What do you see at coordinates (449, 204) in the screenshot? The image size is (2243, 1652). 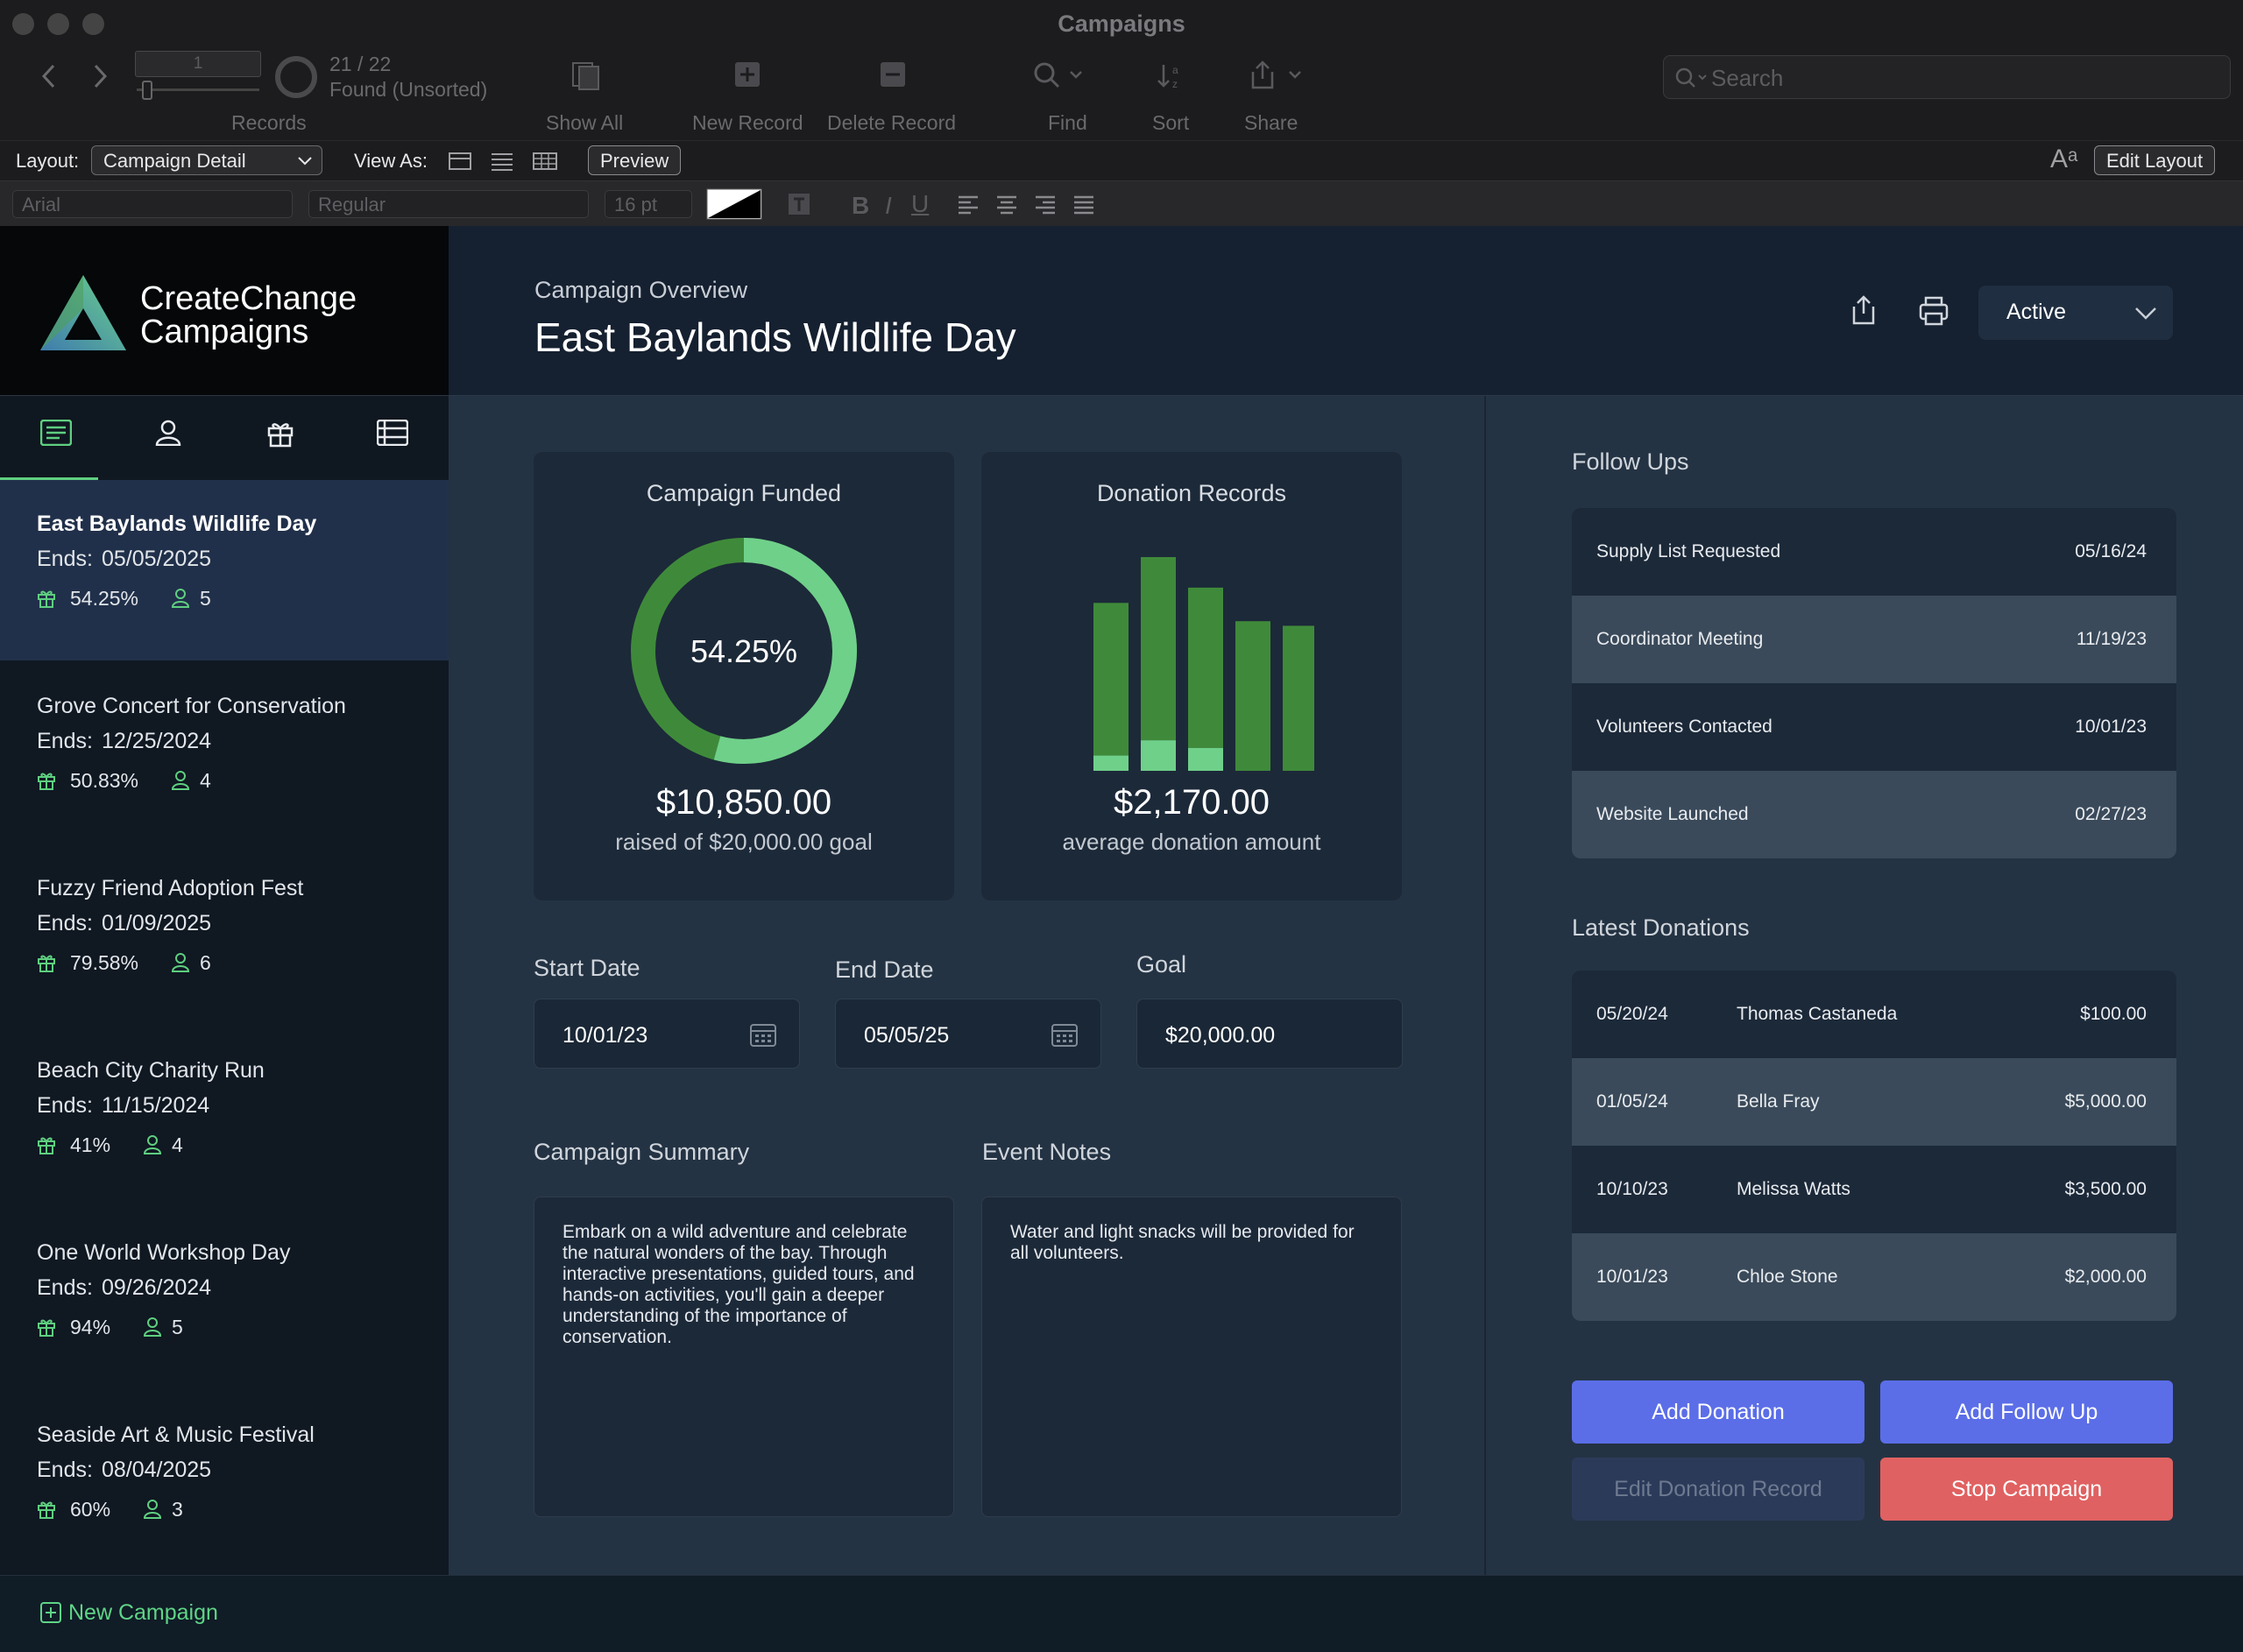 I see `font-style-select: Regular` at bounding box center [449, 204].